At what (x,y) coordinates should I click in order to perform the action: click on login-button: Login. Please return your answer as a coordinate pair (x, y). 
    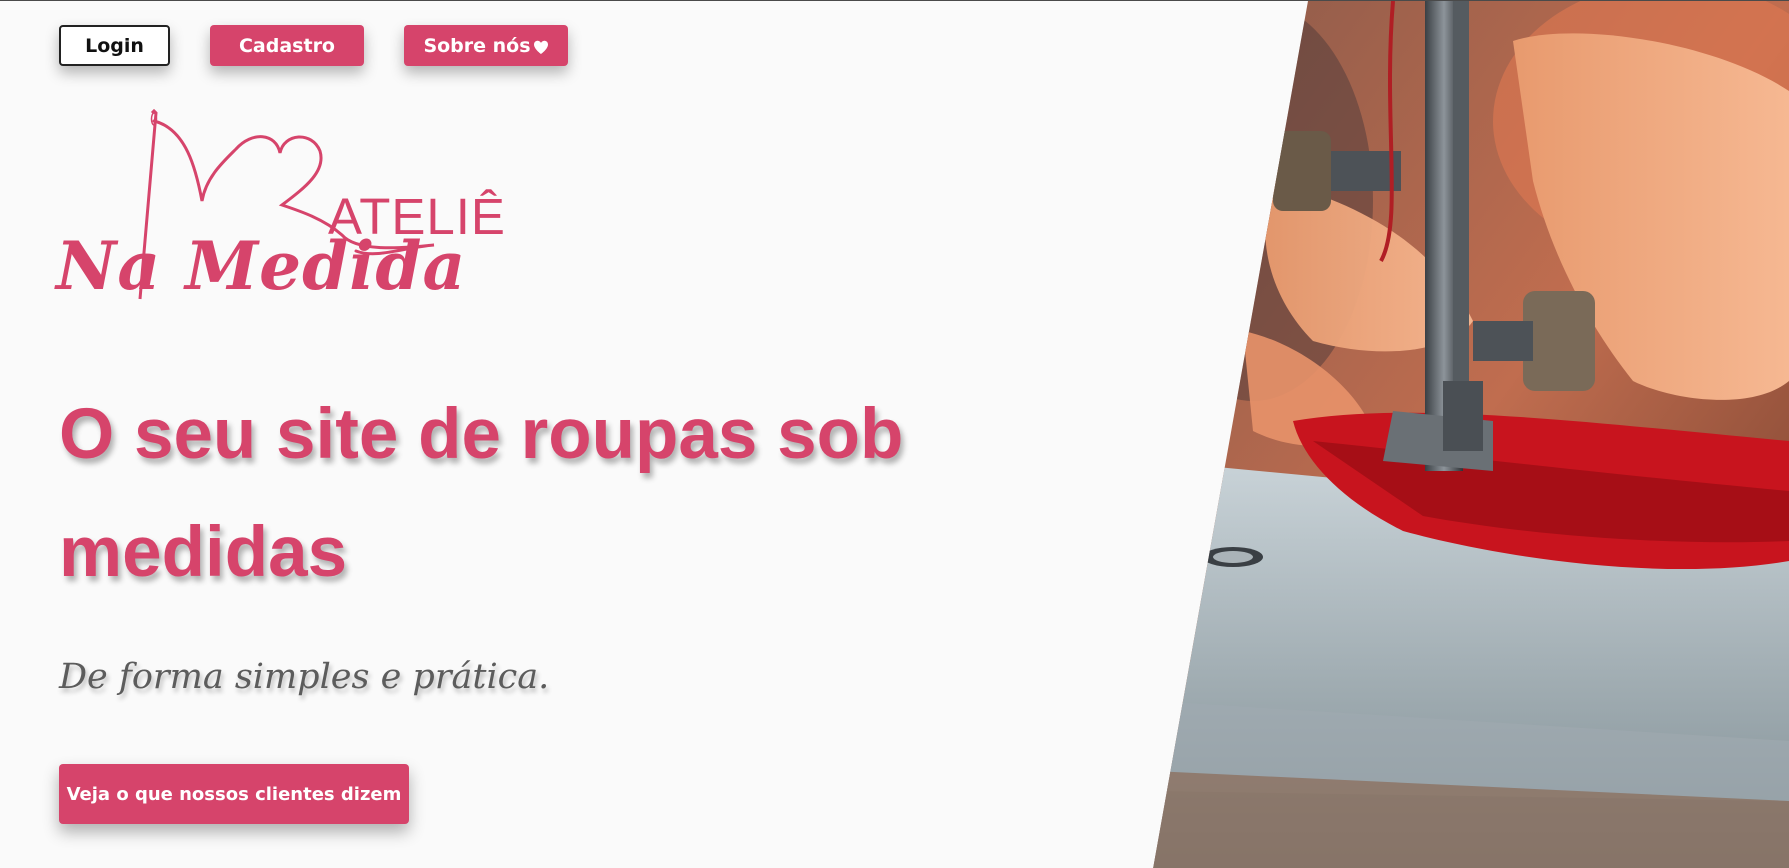
    Looking at the image, I should click on (114, 45).